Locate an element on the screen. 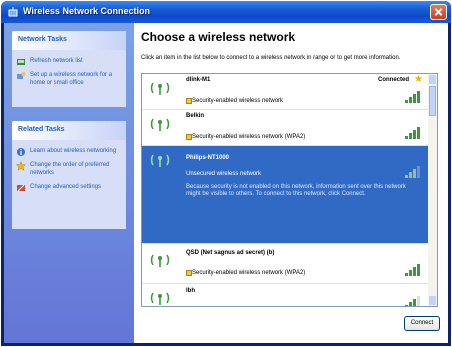 Image resolution: width=452 pixels, height=347 pixels. scroll-up-arrow-icon is located at coordinates (432, 79).